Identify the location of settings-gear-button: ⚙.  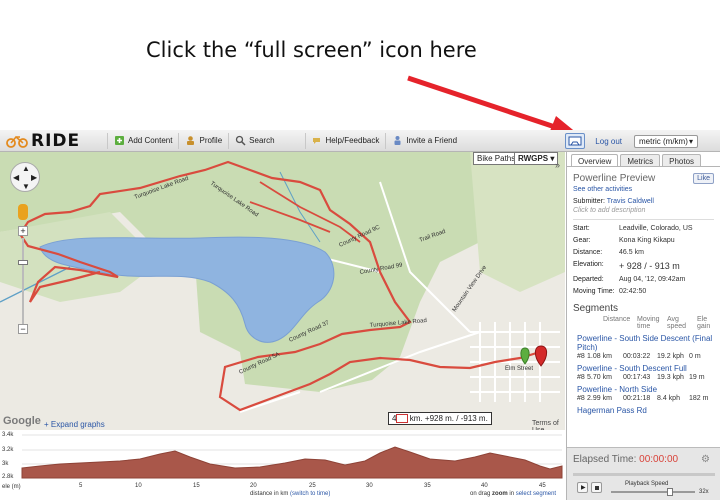
(706, 459).